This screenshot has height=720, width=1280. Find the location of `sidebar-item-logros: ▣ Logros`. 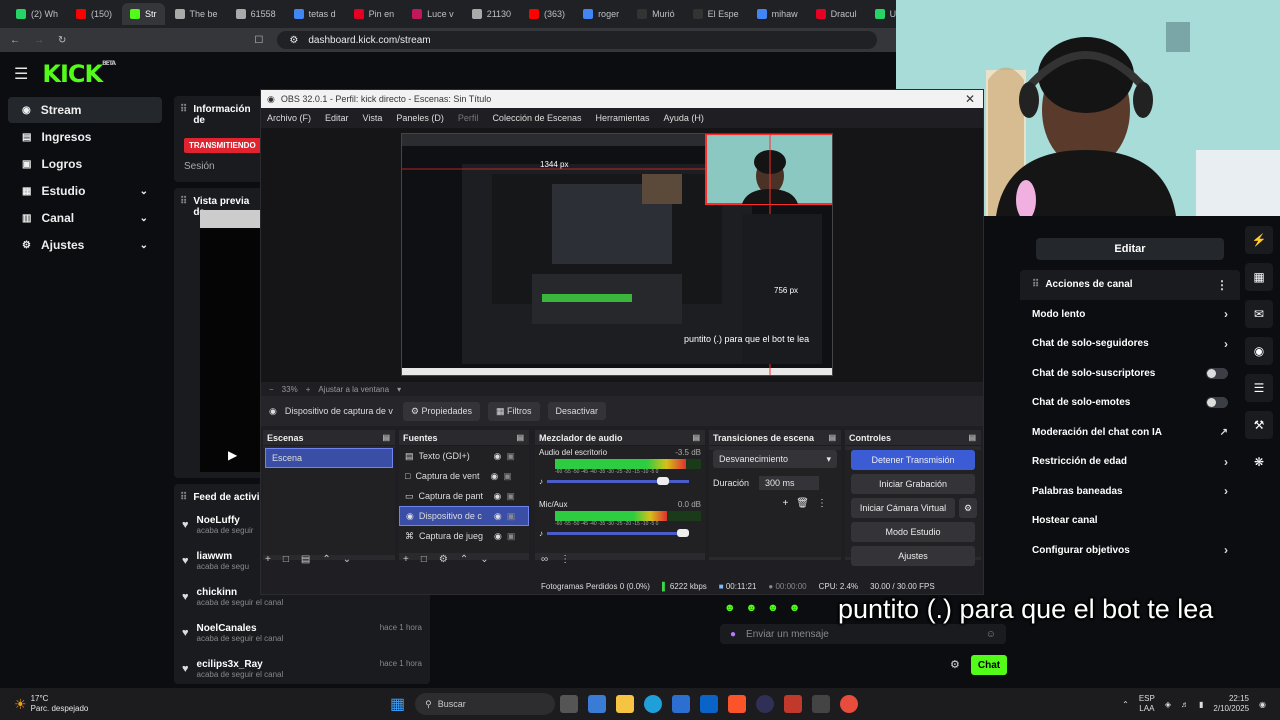

sidebar-item-logros: ▣ Logros is located at coordinates (85, 164).